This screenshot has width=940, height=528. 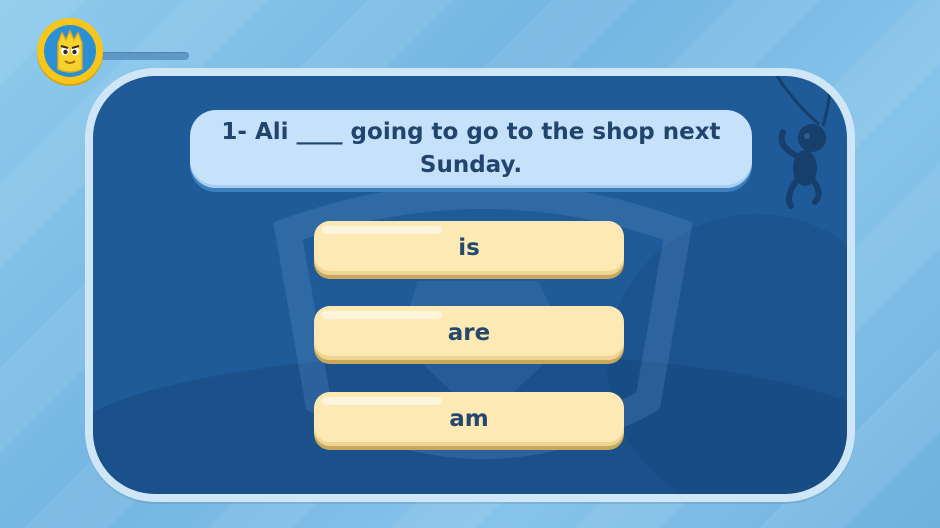 I want to click on answer-label: is, so click(x=469, y=248).